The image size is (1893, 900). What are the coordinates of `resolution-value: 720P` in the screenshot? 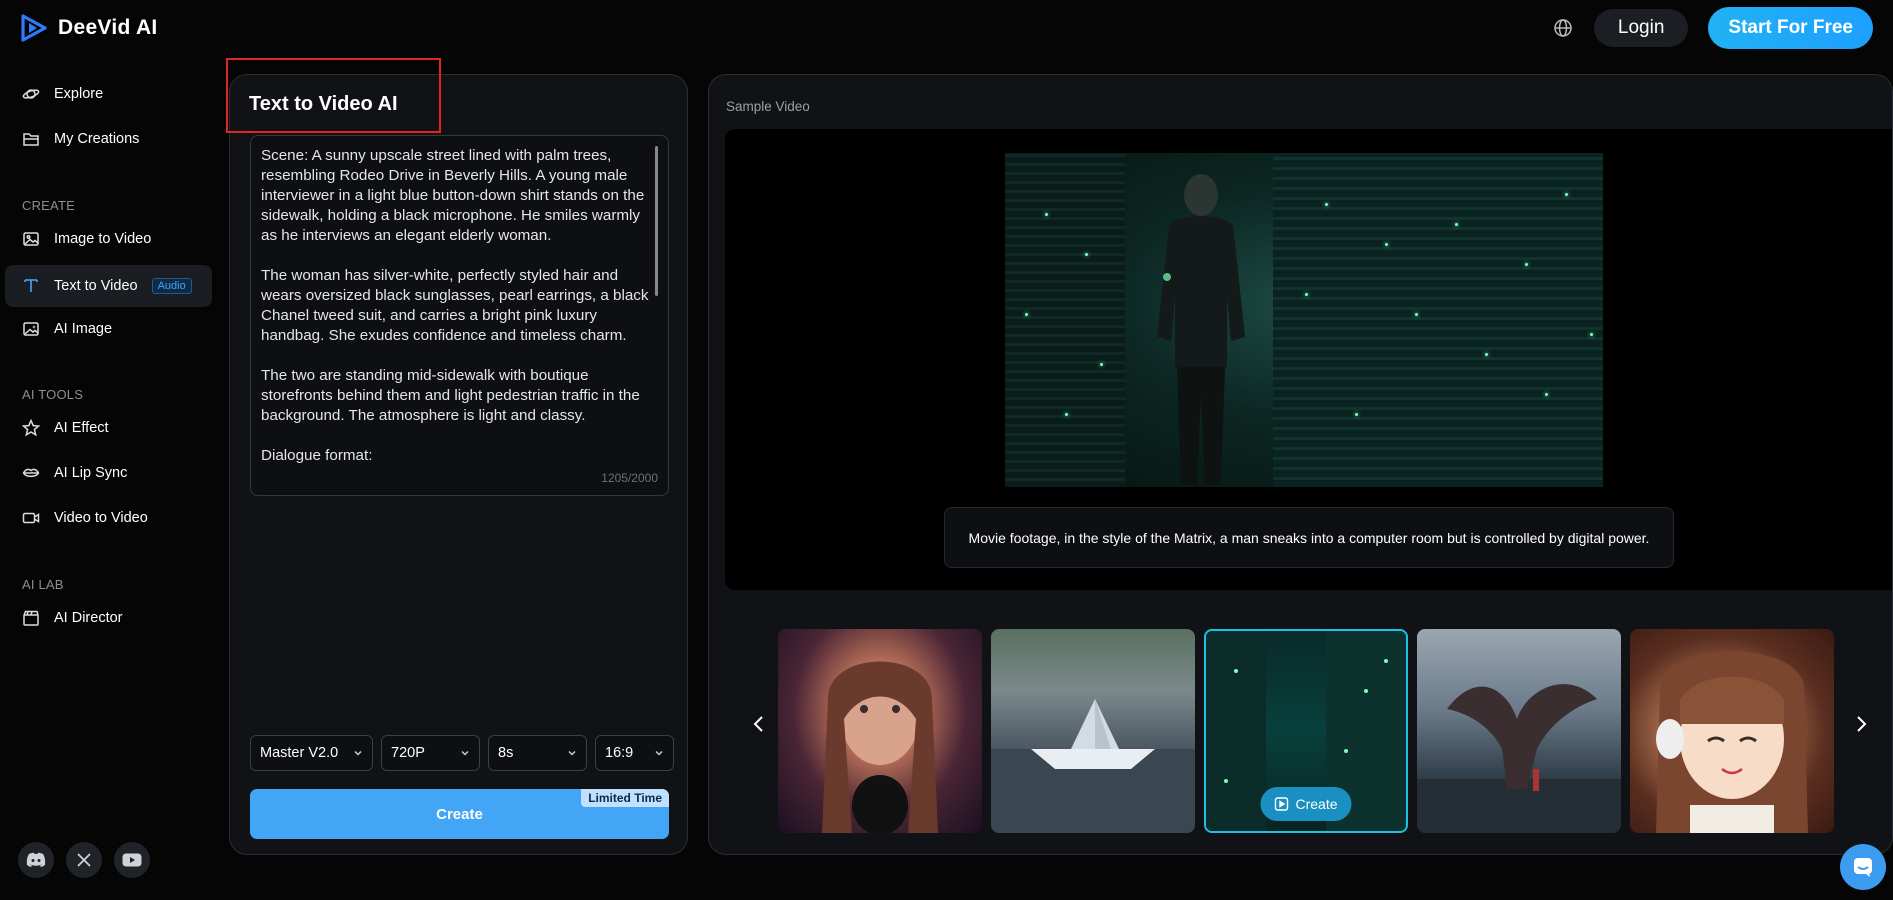 It's located at (408, 753).